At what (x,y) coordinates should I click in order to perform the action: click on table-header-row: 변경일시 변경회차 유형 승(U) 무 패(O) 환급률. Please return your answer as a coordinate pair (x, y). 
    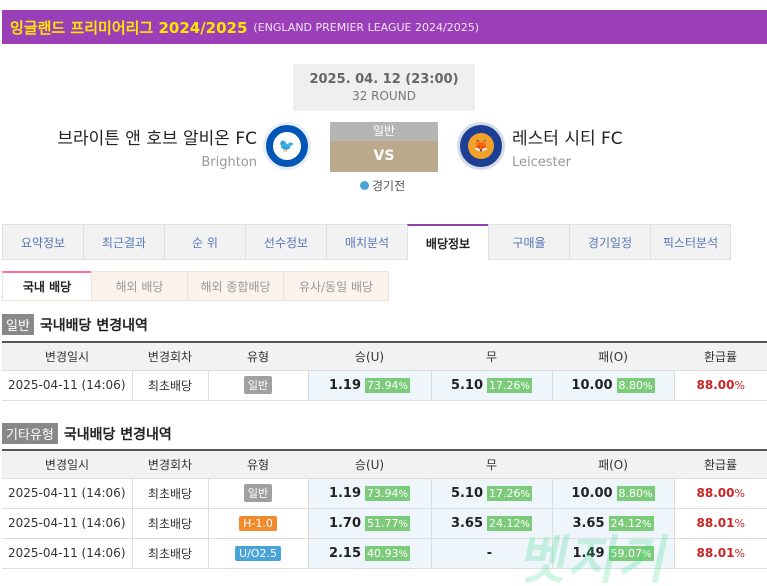
    Looking at the image, I should click on (384, 464).